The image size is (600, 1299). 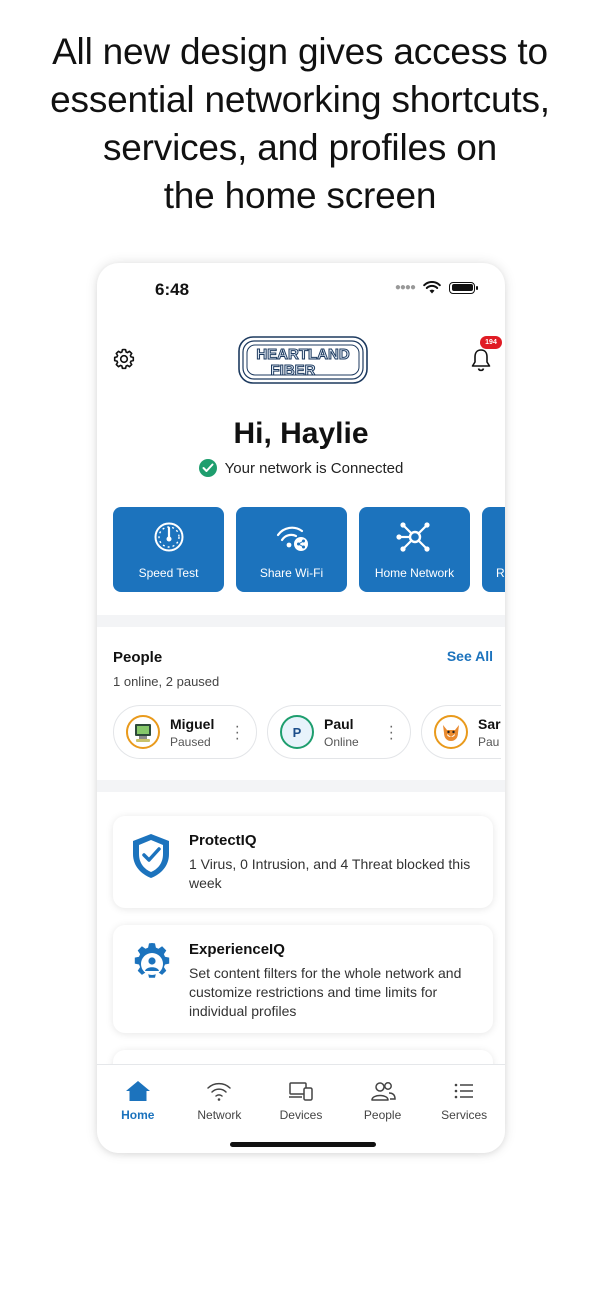 I want to click on share-wifi-button: Share Wi-Fi, so click(x=291, y=549).